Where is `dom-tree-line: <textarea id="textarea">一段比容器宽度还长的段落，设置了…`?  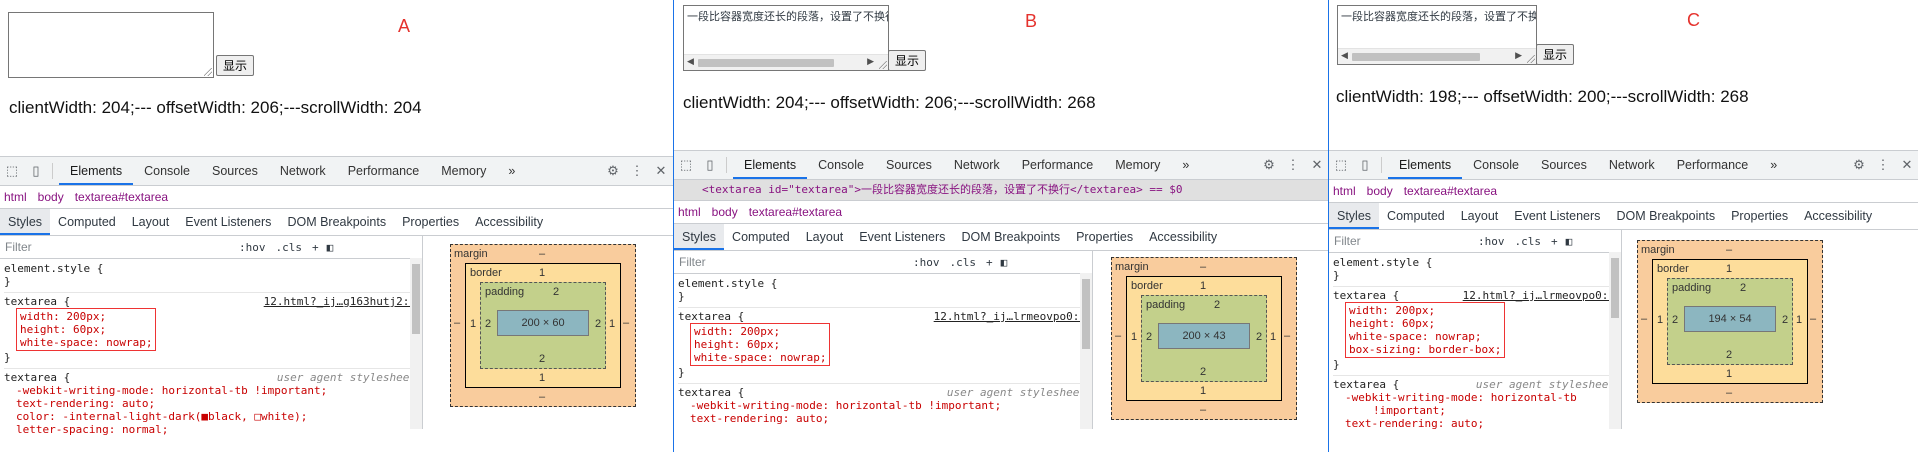 dom-tree-line: <textarea id="textarea">一段比容器宽度还长的段落，设置了… is located at coordinates (1001, 190).